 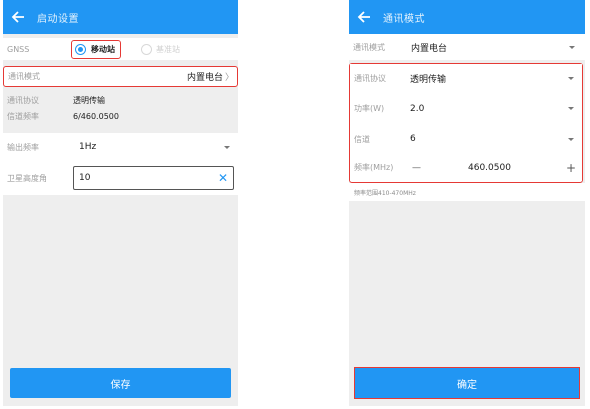 I want to click on rover-radio: 移动站, so click(x=96, y=49).